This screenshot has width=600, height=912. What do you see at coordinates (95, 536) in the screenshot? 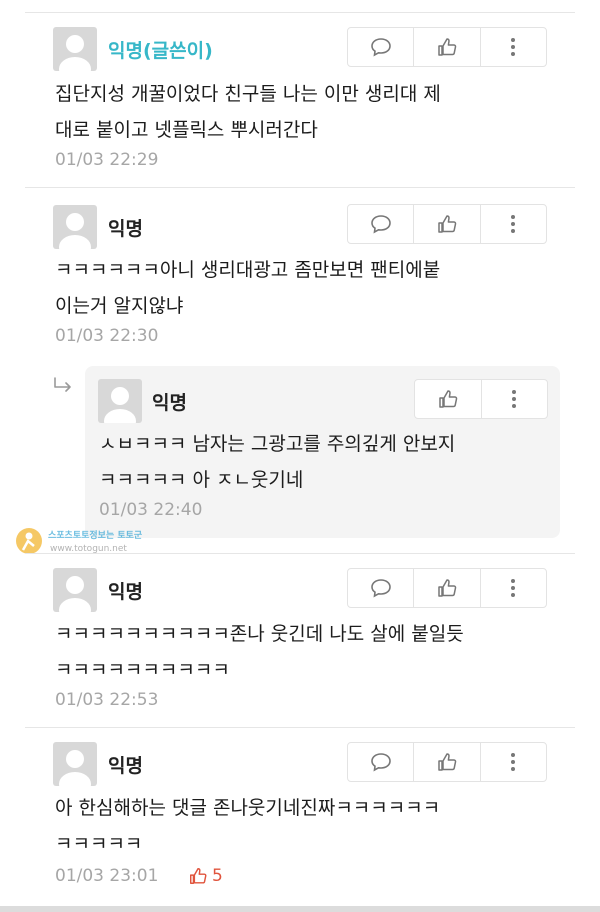
I see `watermark-text: 스포츠토토정보는 토토군` at bounding box center [95, 536].